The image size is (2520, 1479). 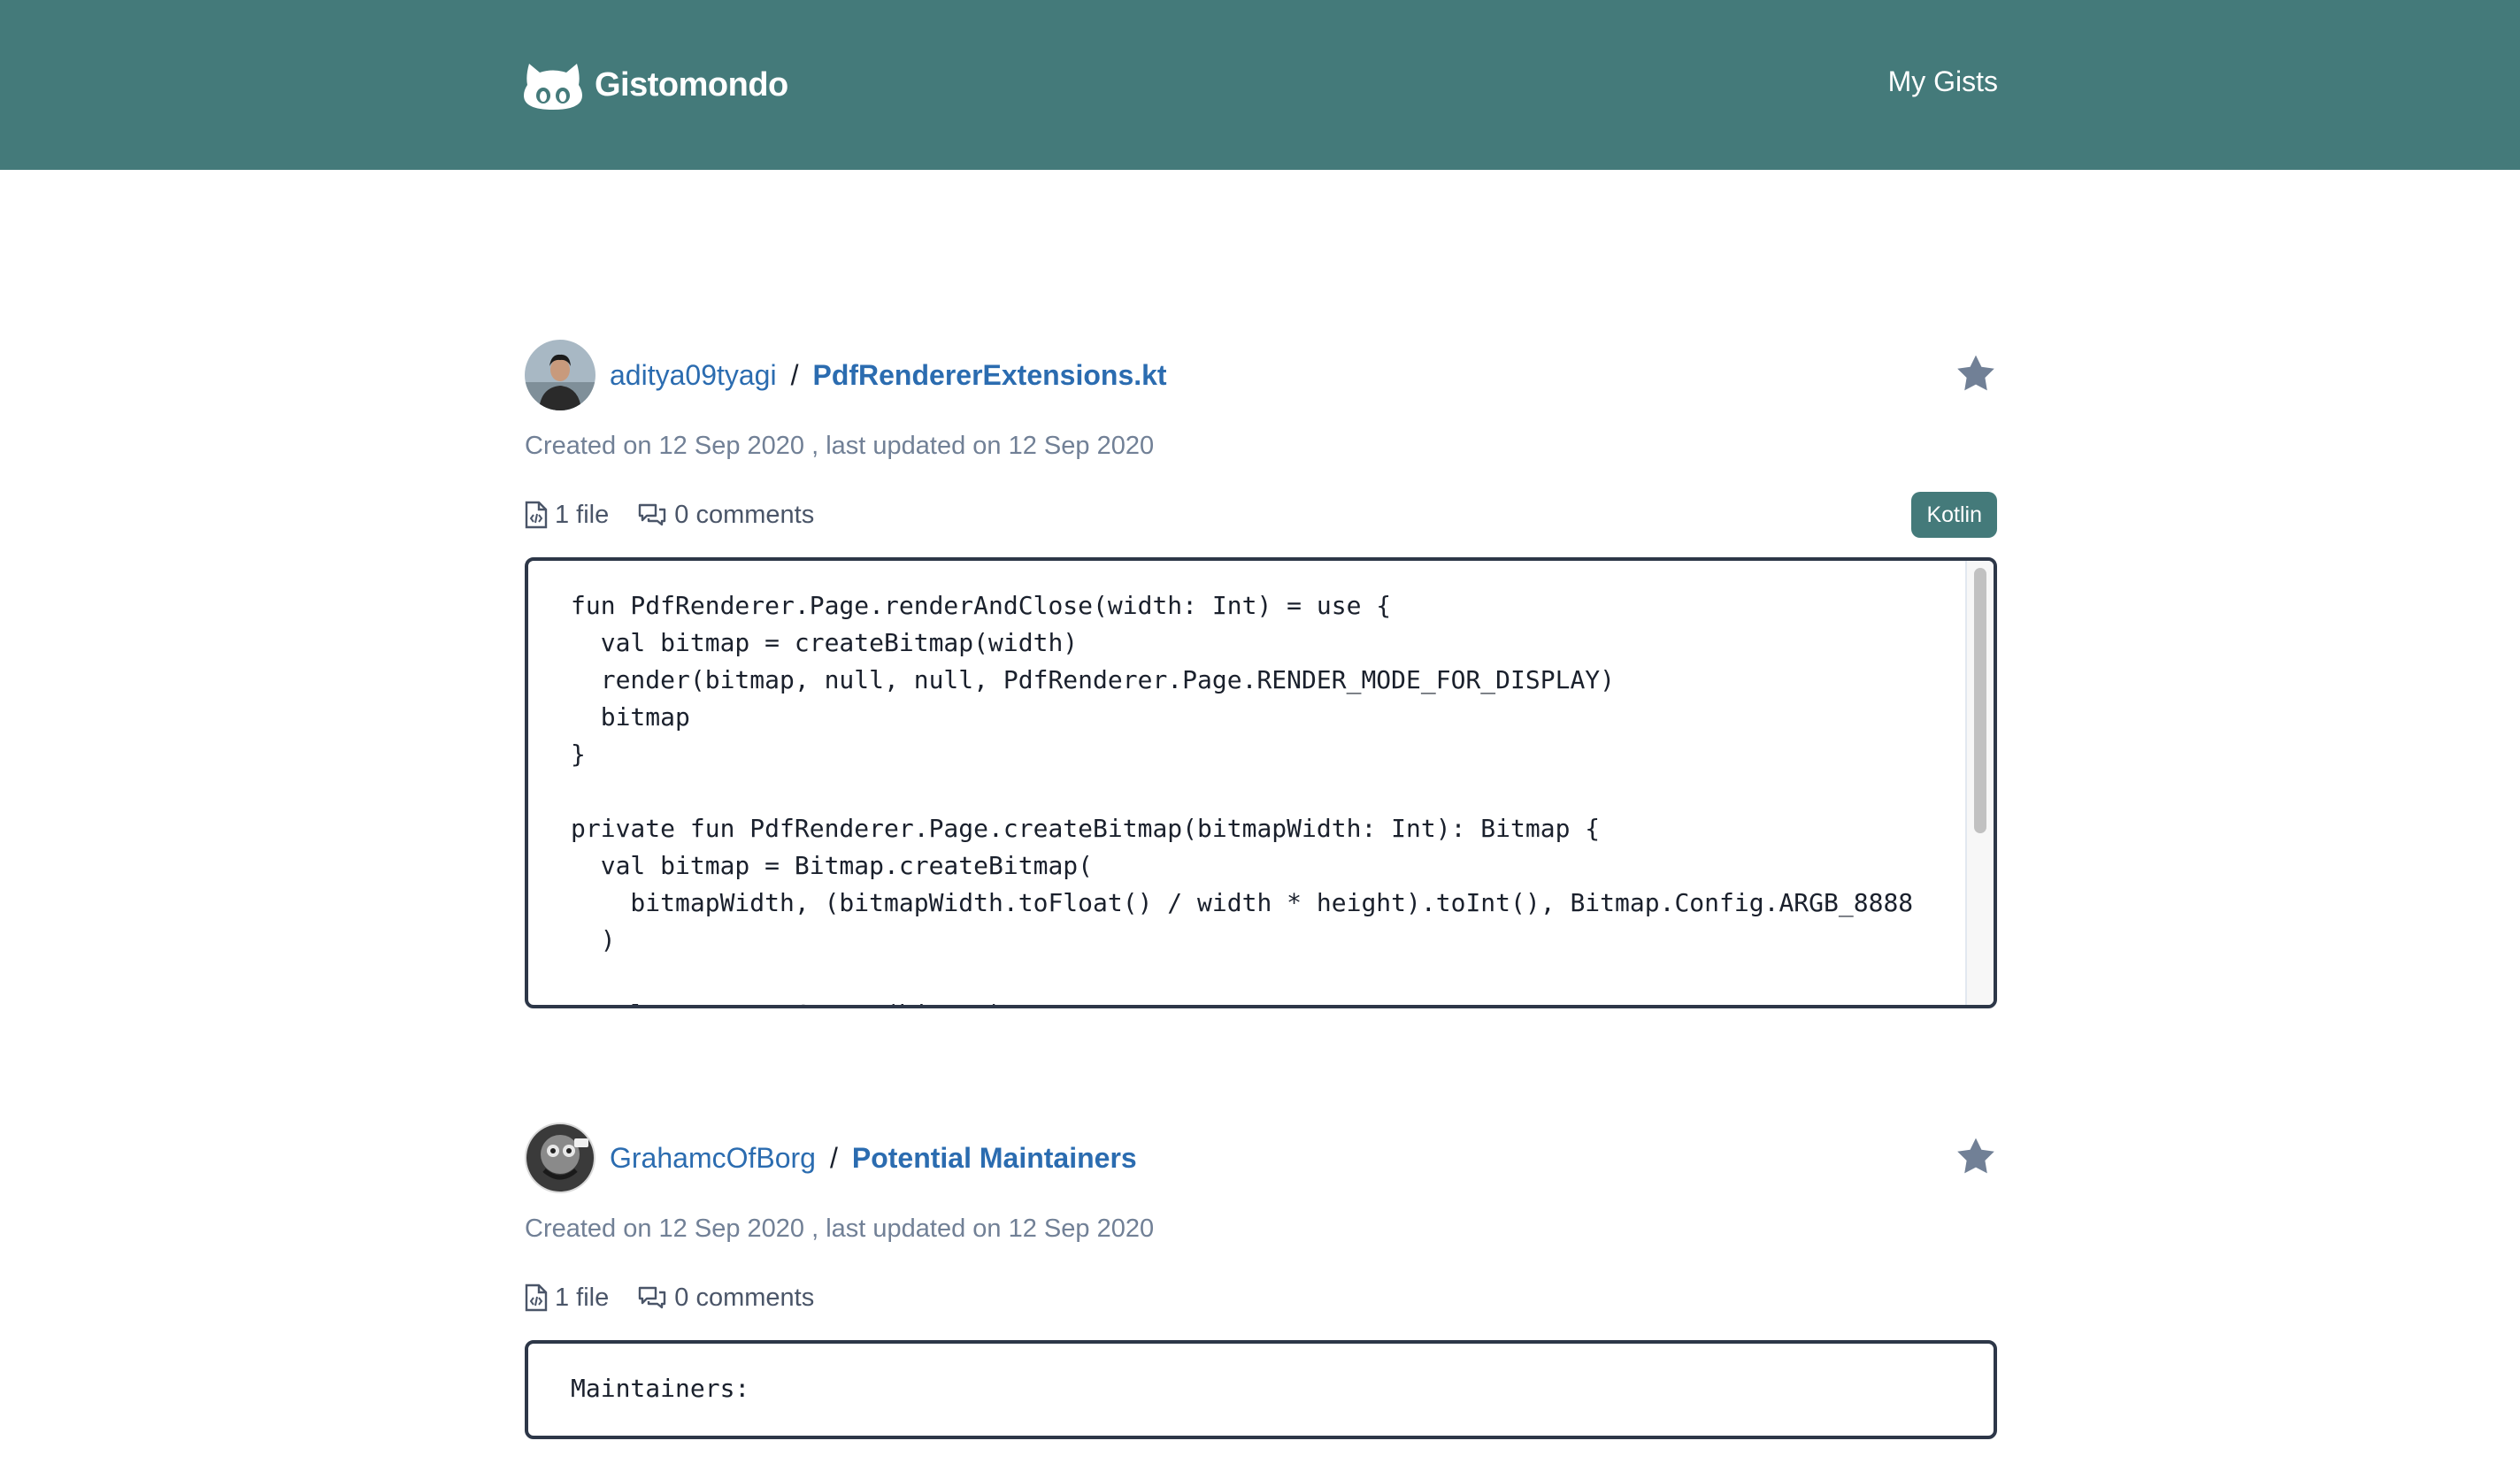 I want to click on code-content: Maintainers:, so click(x=660, y=1389).